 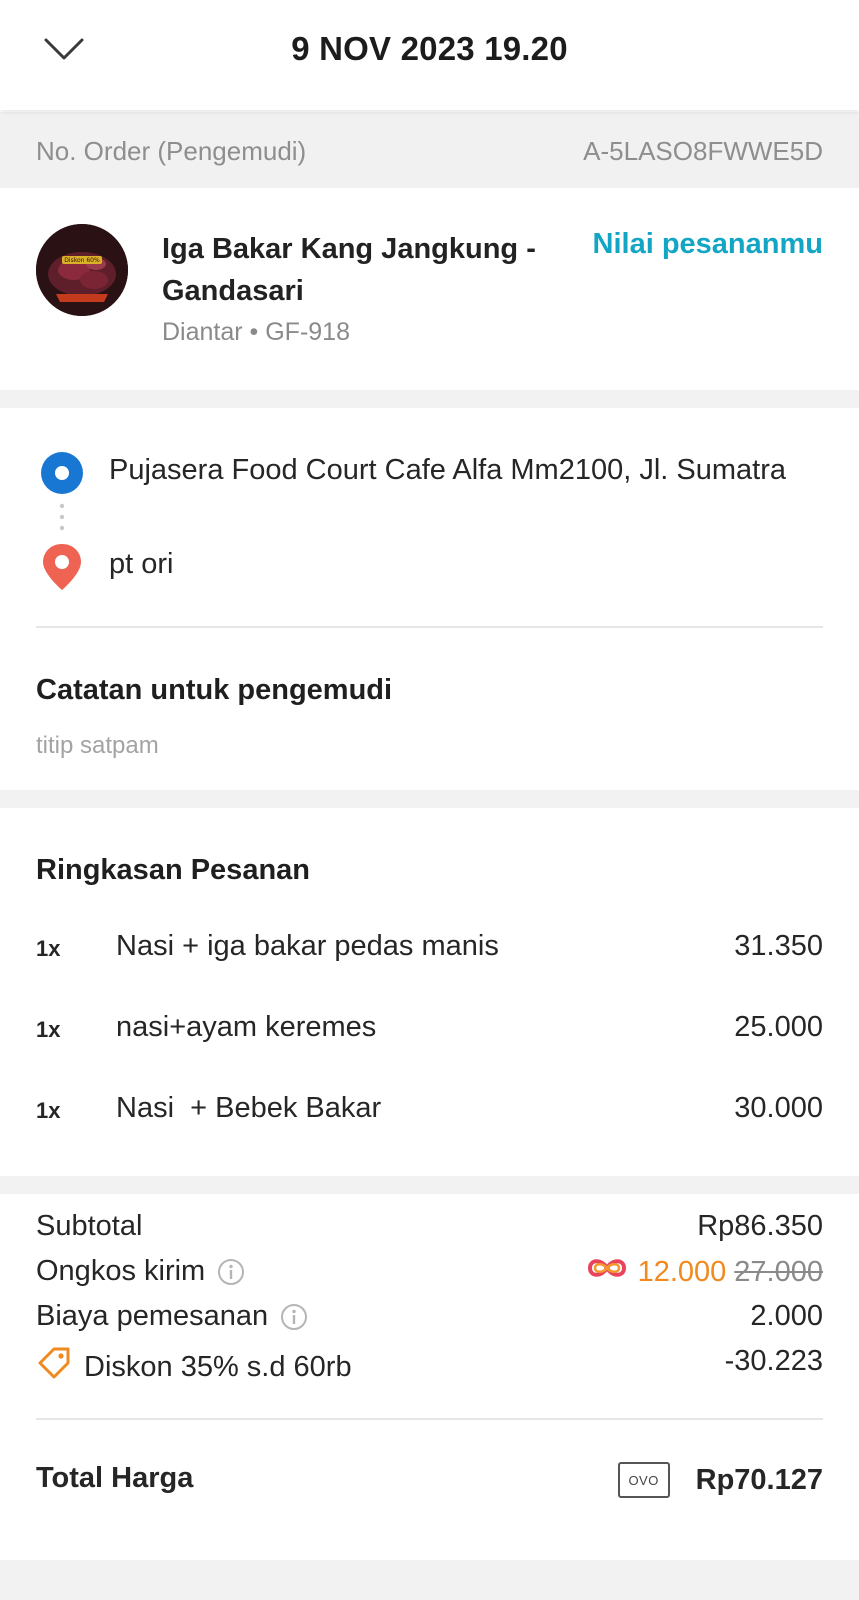 What do you see at coordinates (171, 151) in the screenshot?
I see `order-number-label: No. Order (Pengemudi)` at bounding box center [171, 151].